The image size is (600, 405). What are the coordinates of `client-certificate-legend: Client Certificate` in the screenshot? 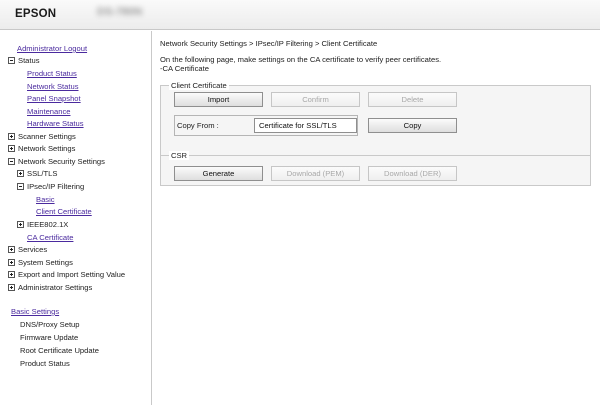 It's located at (199, 85).